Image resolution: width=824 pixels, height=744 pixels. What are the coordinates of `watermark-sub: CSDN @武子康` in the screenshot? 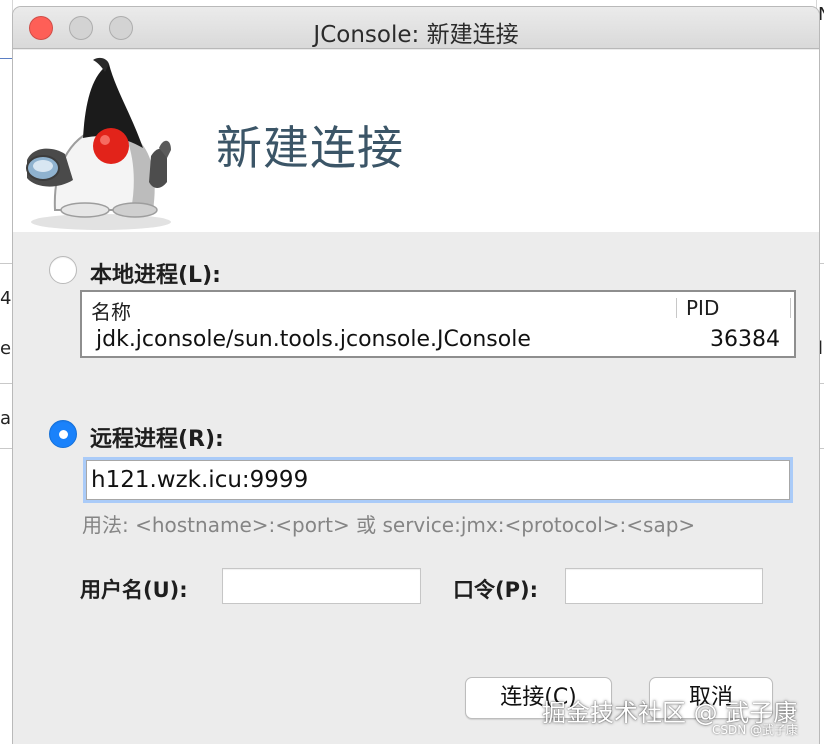 It's located at (755, 730).